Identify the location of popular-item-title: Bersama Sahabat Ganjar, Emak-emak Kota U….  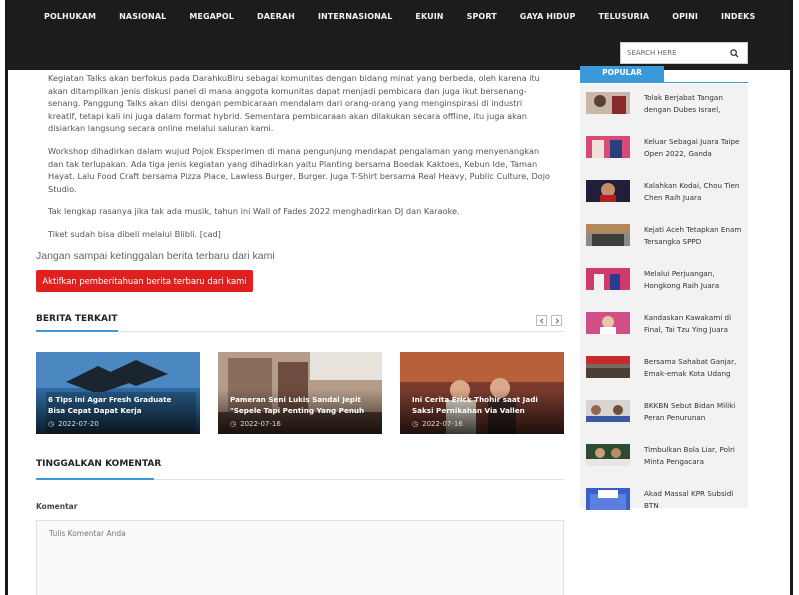
(690, 367).